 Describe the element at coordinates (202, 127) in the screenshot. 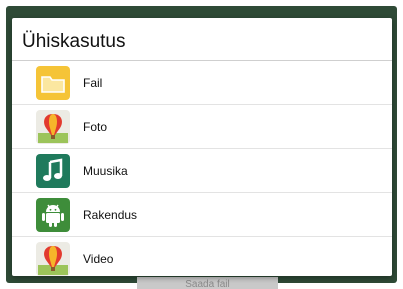

I see `share-item-foto: Foto` at that location.